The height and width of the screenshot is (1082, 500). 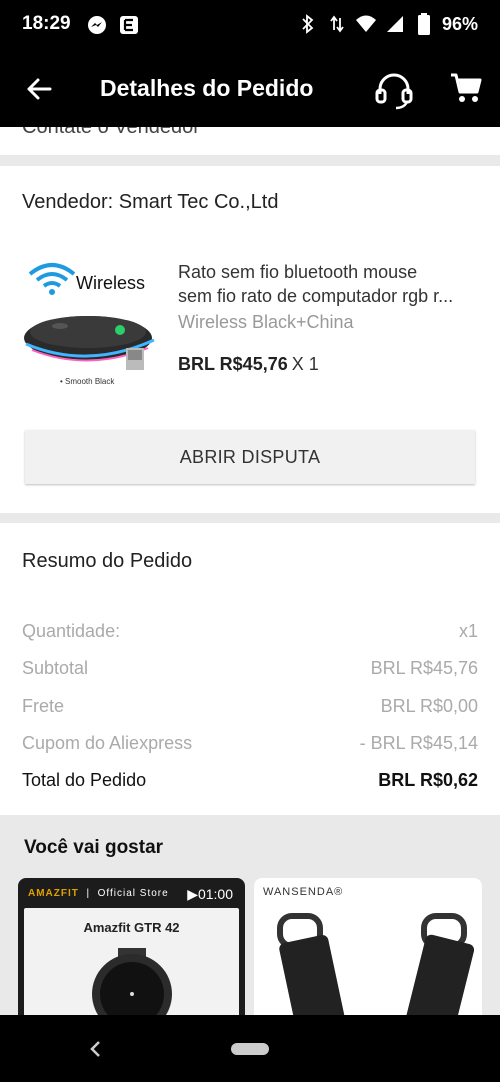 I want to click on product-price: BRL R$45,76, so click(x=233, y=364).